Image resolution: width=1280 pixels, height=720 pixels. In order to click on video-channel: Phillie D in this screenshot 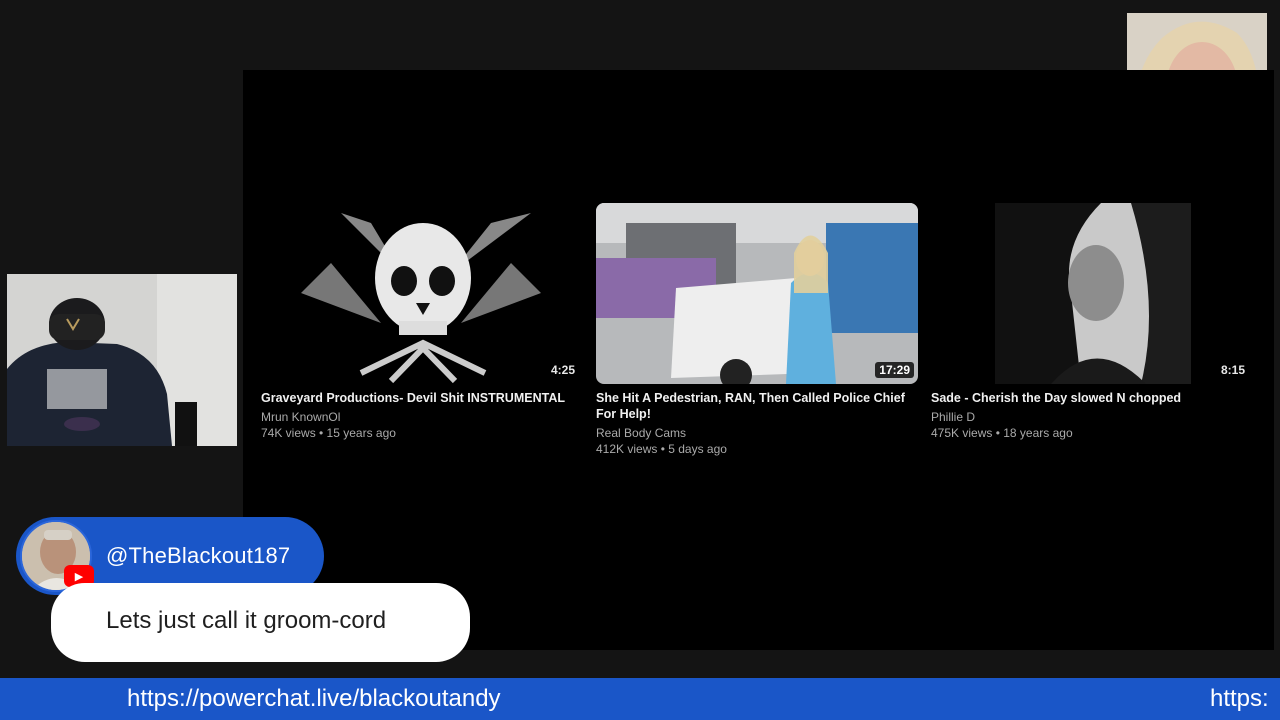, I will do `click(1093, 417)`.